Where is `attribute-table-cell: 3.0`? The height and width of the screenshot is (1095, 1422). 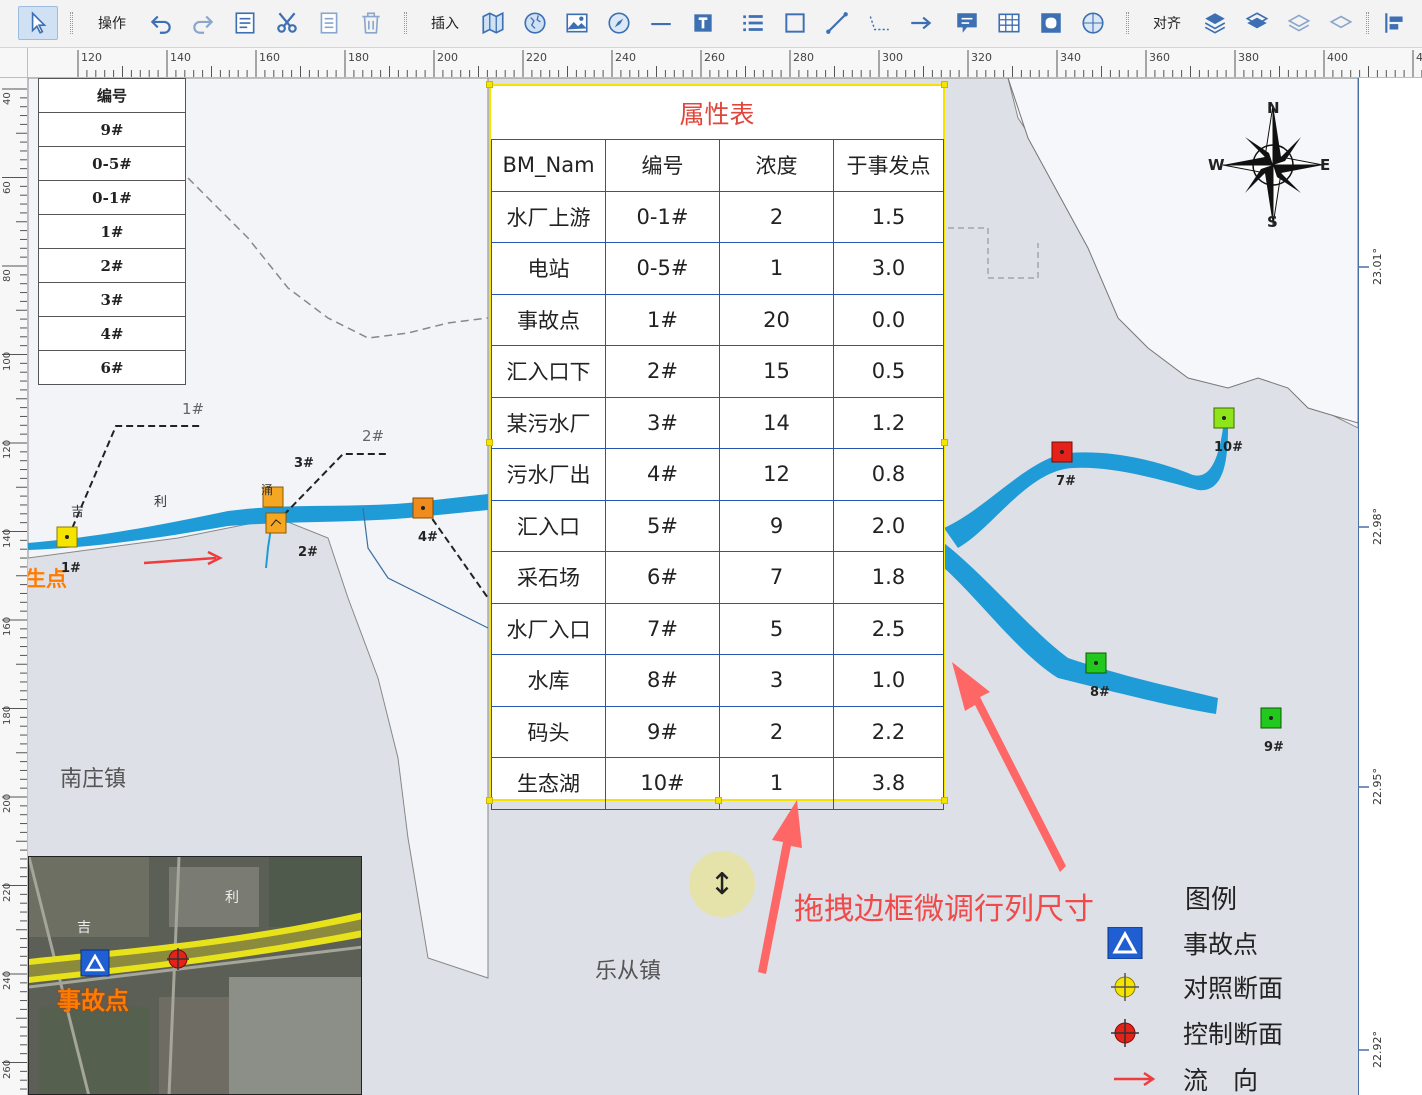
attribute-table-cell: 3.0 is located at coordinates (888, 268).